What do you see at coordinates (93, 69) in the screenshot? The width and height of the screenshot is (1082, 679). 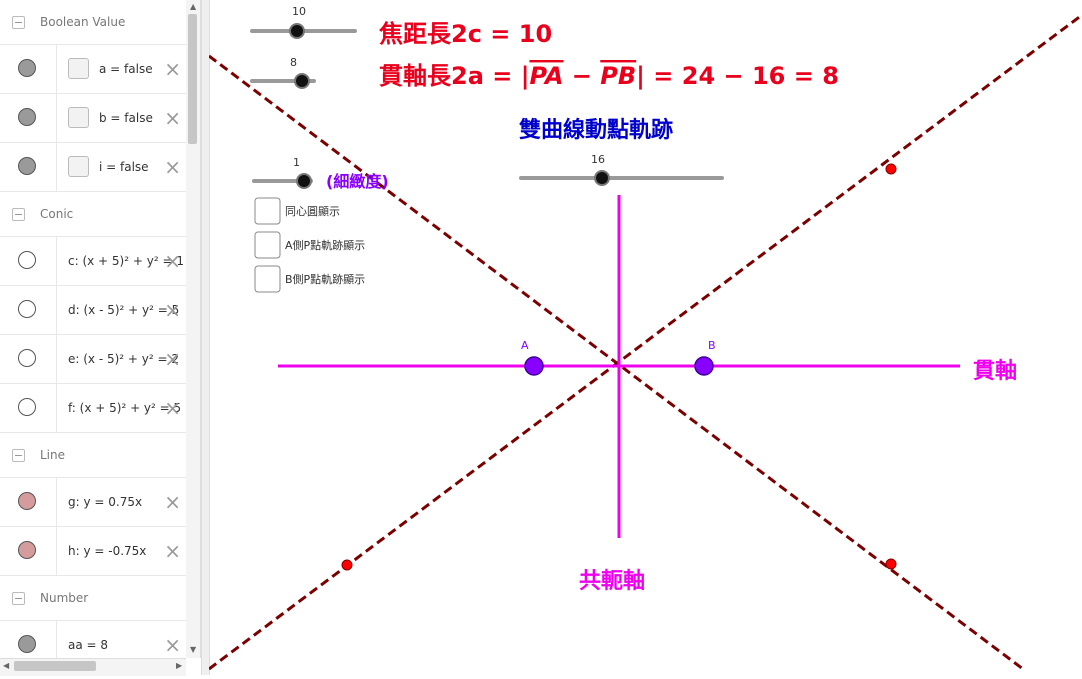 I see `algebra-item: a = false ×` at bounding box center [93, 69].